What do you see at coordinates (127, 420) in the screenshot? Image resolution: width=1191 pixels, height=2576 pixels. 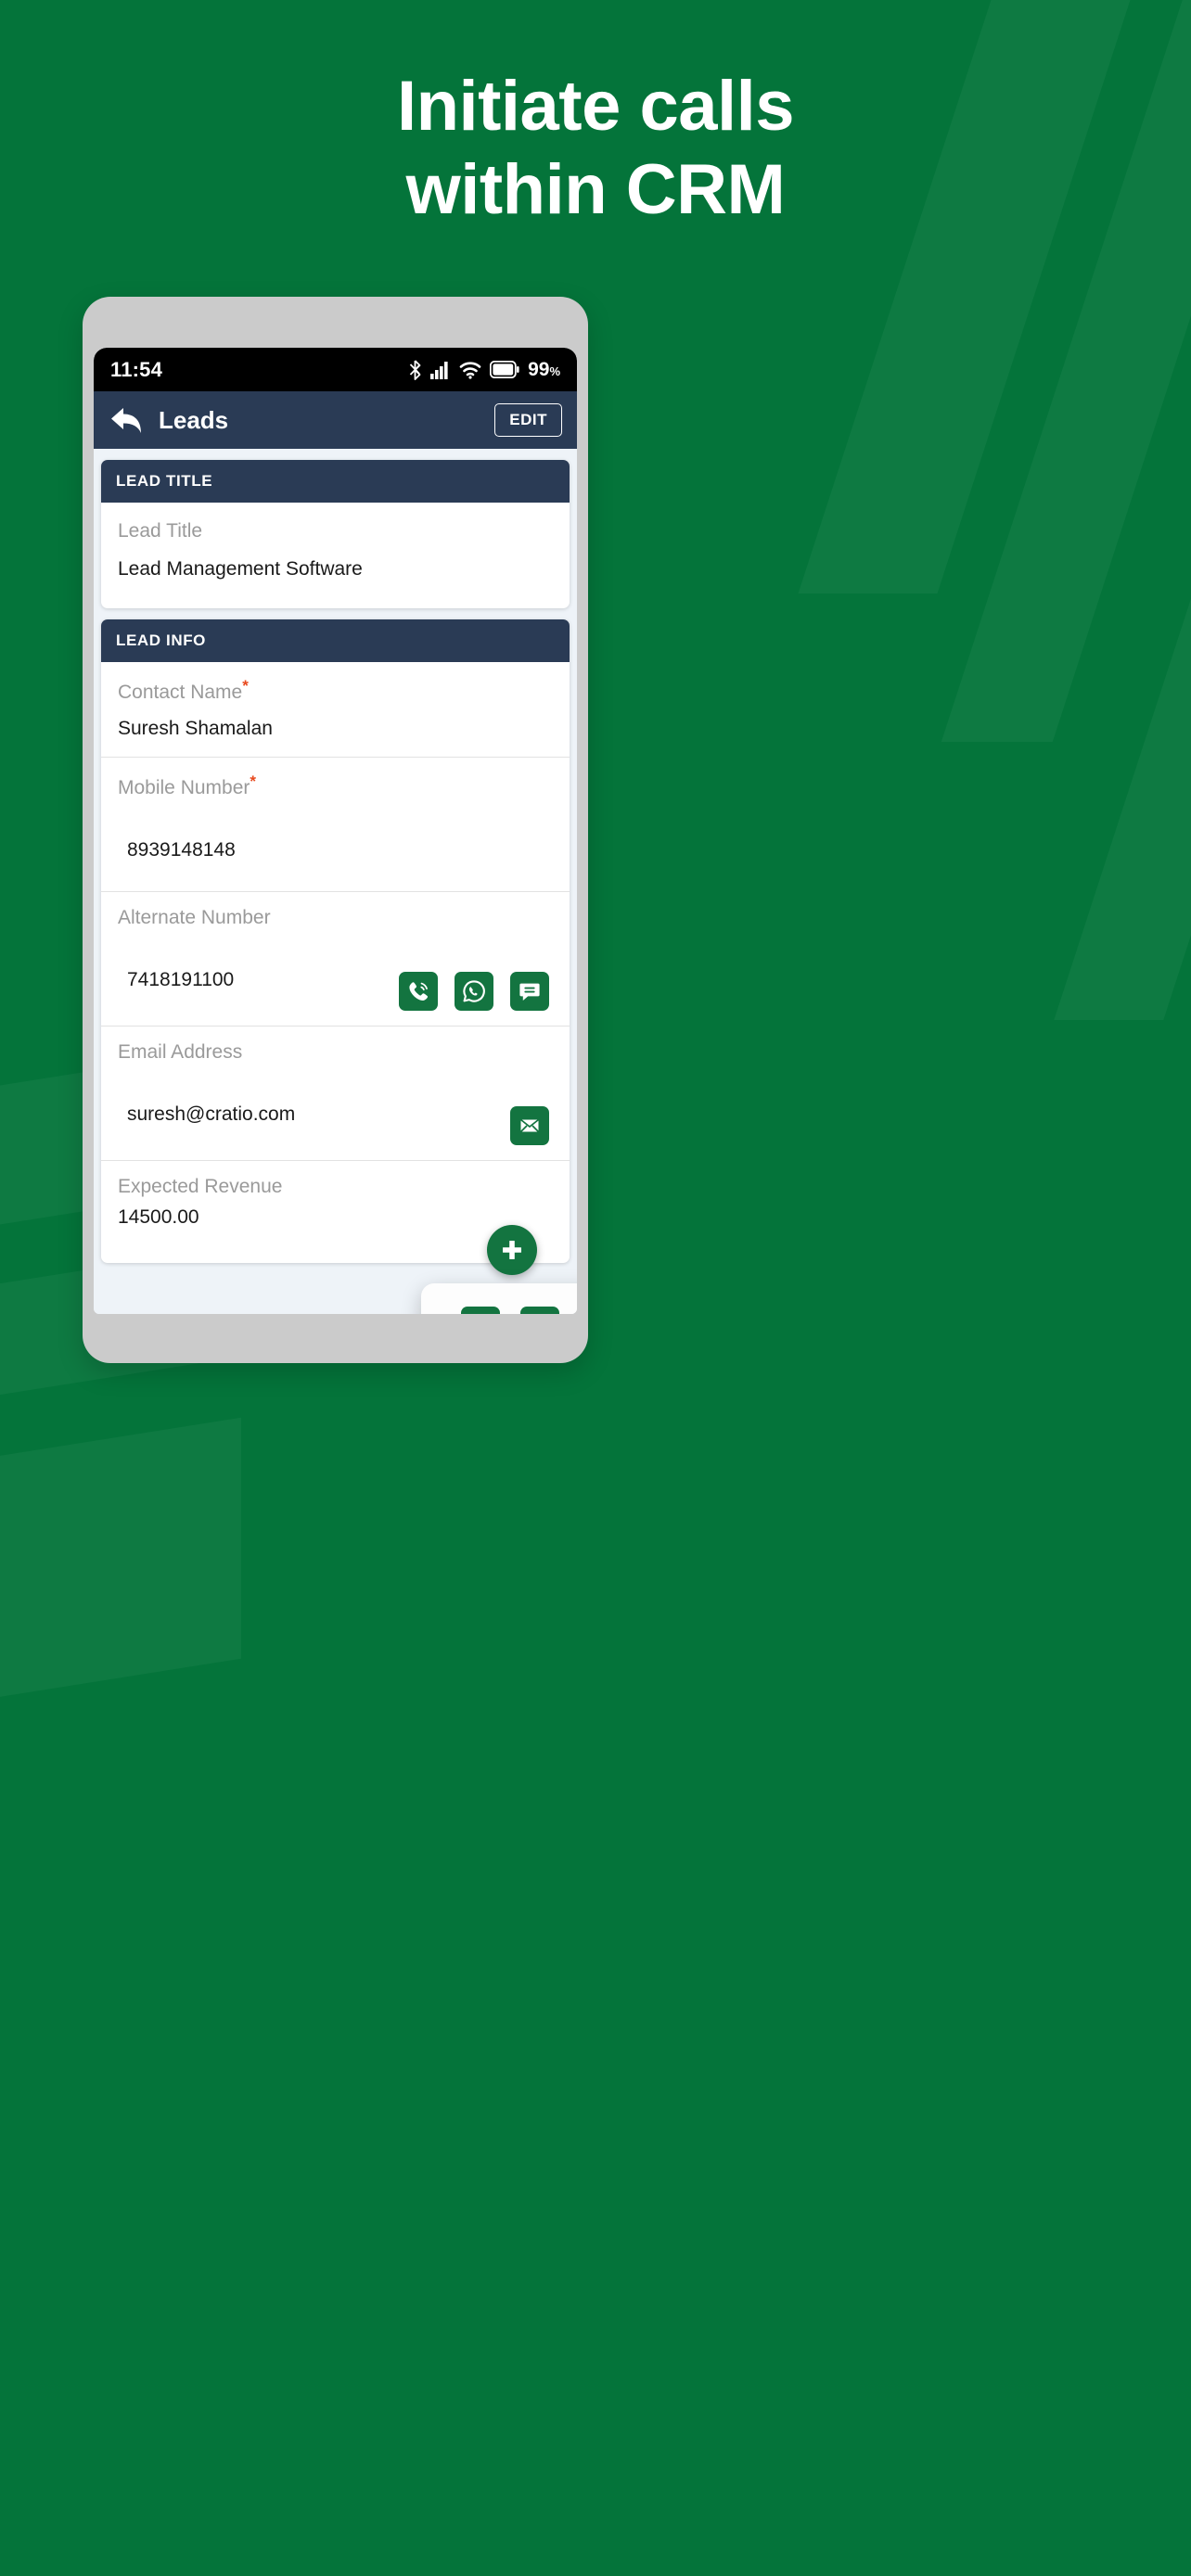 I see `back-arrow-icon` at bounding box center [127, 420].